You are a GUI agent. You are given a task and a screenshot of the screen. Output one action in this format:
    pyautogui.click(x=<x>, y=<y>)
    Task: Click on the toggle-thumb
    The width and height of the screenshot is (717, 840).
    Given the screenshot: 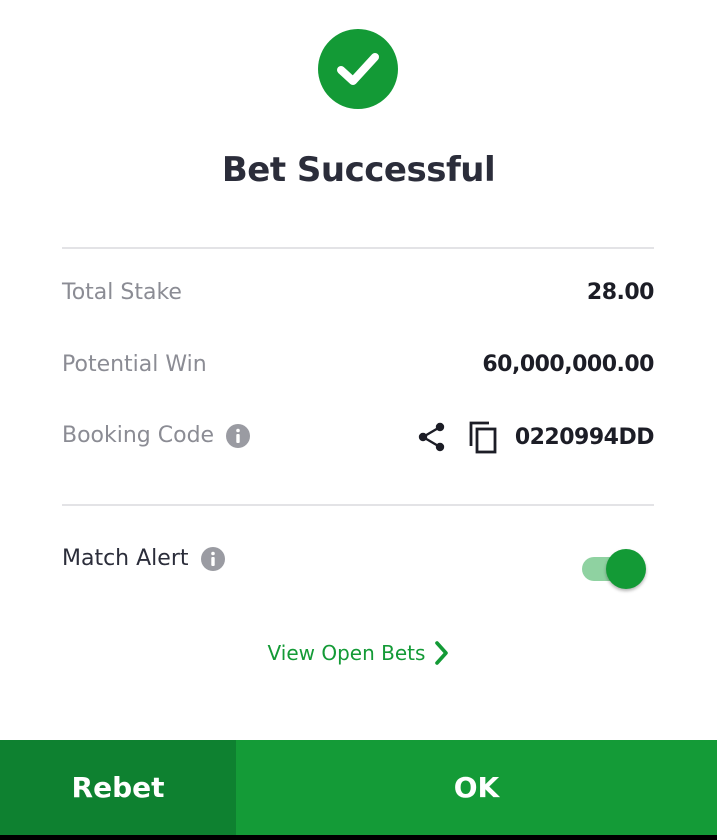 What is the action you would take?
    pyautogui.click(x=626, y=569)
    